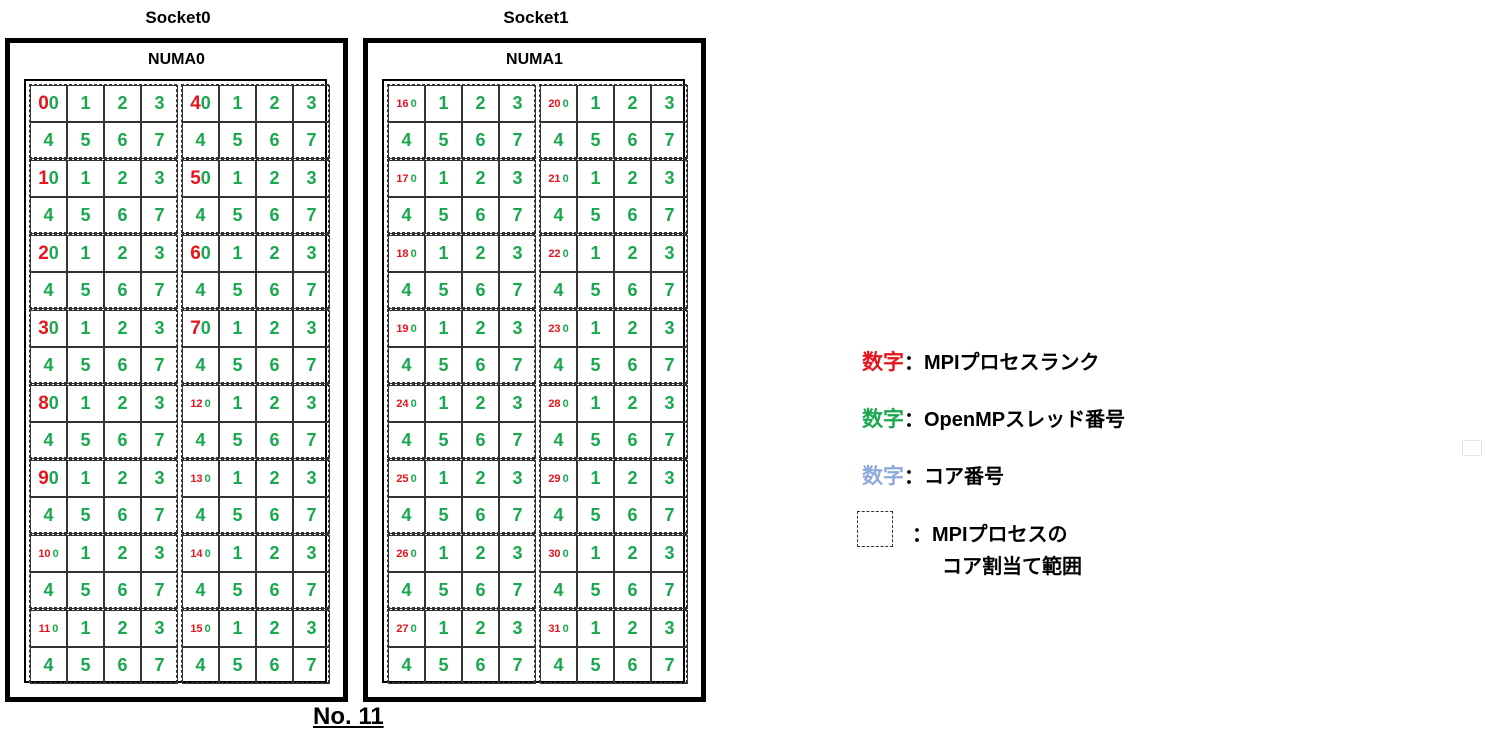  I want to click on rank-block: 80123 4567, so click(103, 421).